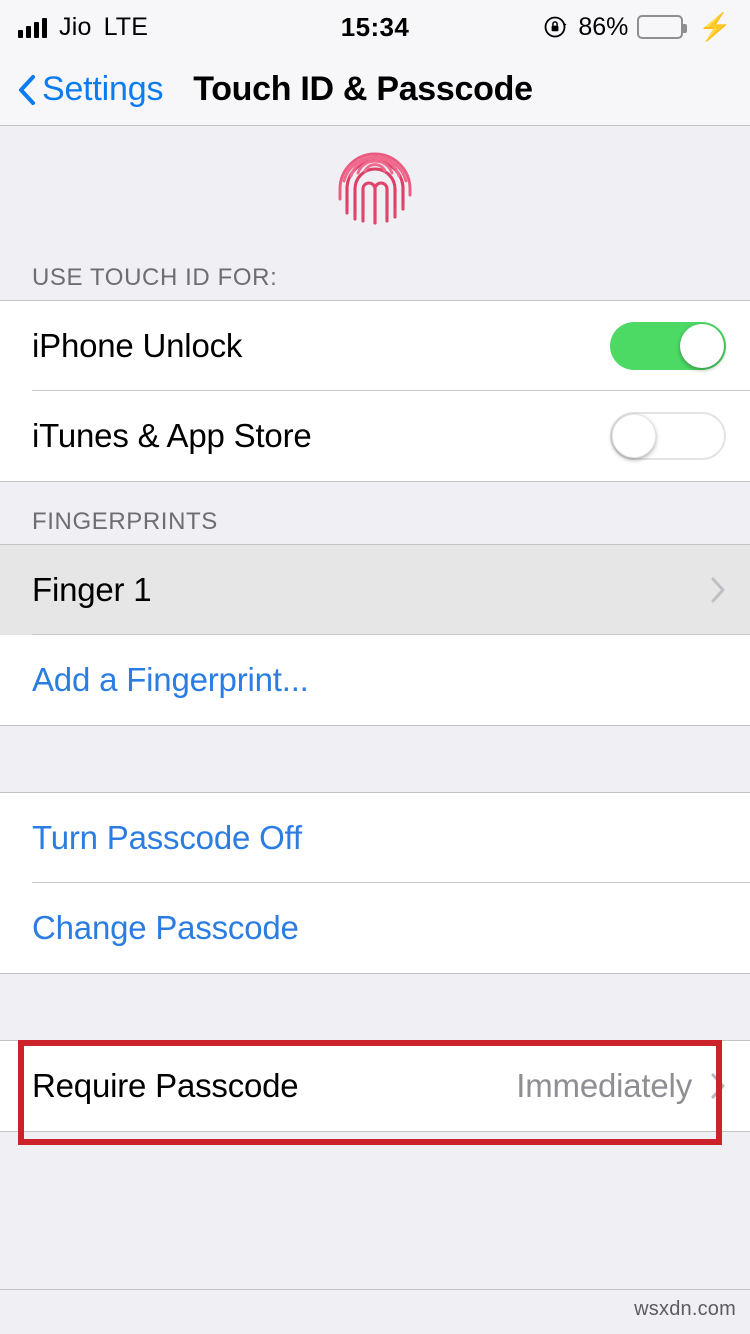 The width and height of the screenshot is (750, 1334). Describe the element at coordinates (375, 346) in the screenshot. I see `row-iphone-unlock: iPhone Unlock` at that location.